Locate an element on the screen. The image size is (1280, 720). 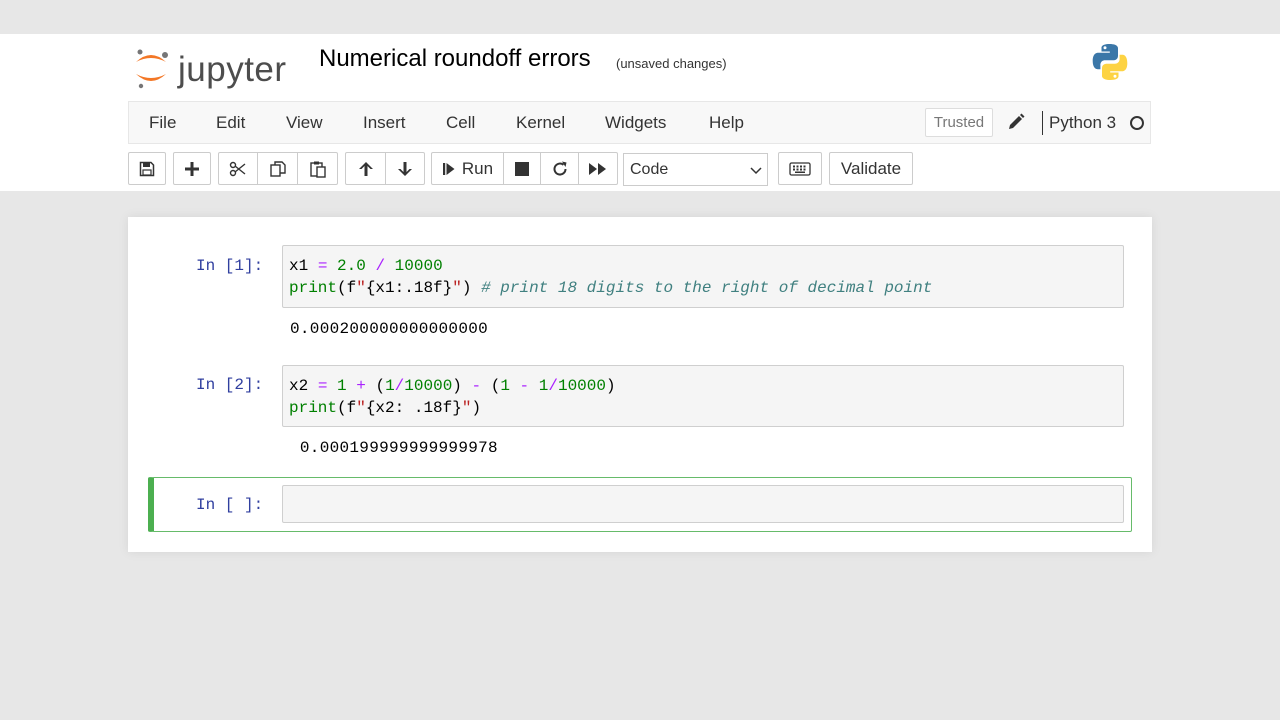
stop-icon is located at coordinates (522, 168).